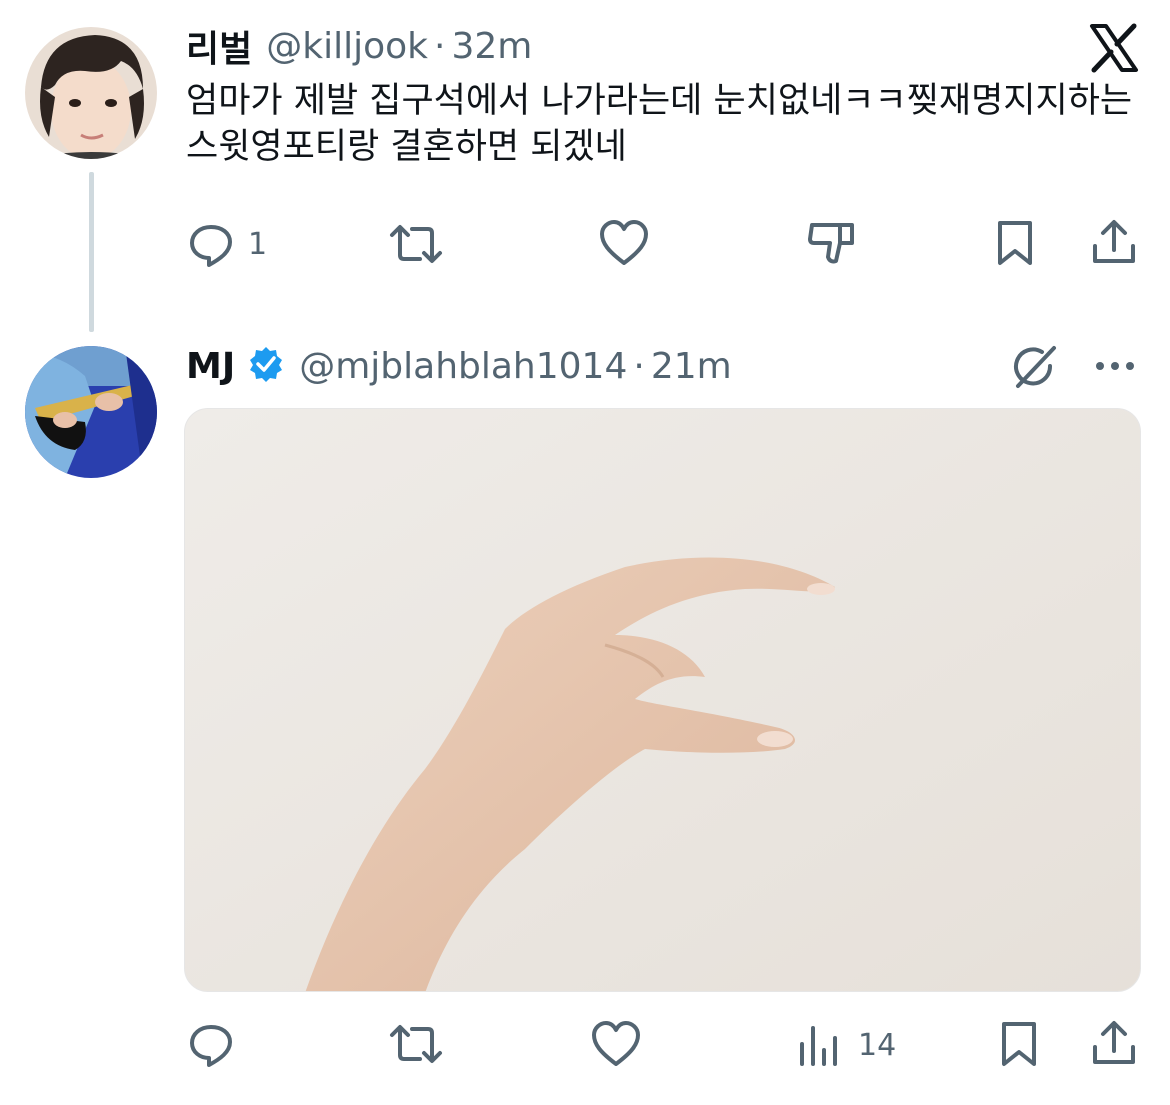  I want to click on reply-button, so click(211, 1044).